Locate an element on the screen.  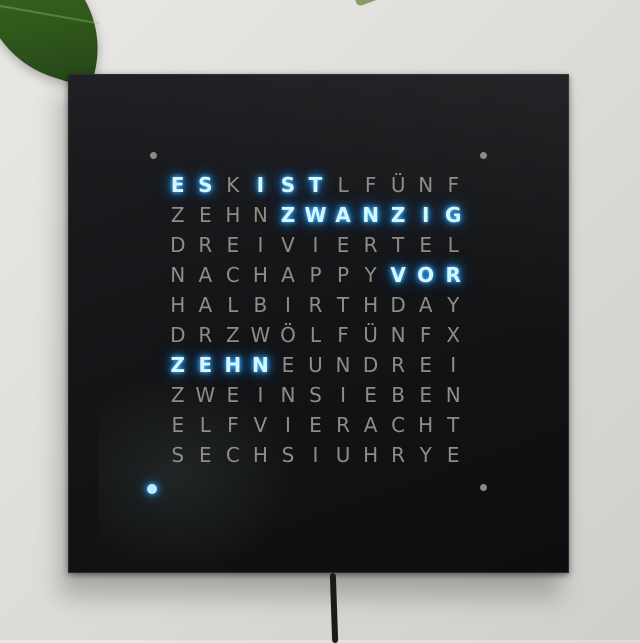
clock-letter: O is located at coordinates (426, 275).